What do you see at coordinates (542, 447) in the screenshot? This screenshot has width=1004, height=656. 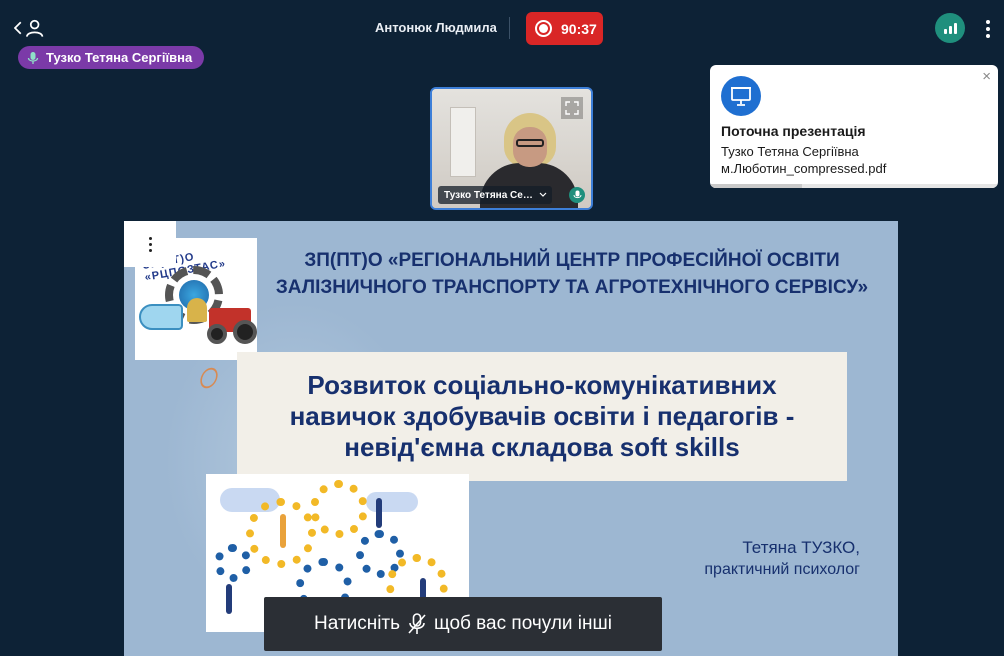 I see `slide-title-line3: невід'ємна складова soft skills` at bounding box center [542, 447].